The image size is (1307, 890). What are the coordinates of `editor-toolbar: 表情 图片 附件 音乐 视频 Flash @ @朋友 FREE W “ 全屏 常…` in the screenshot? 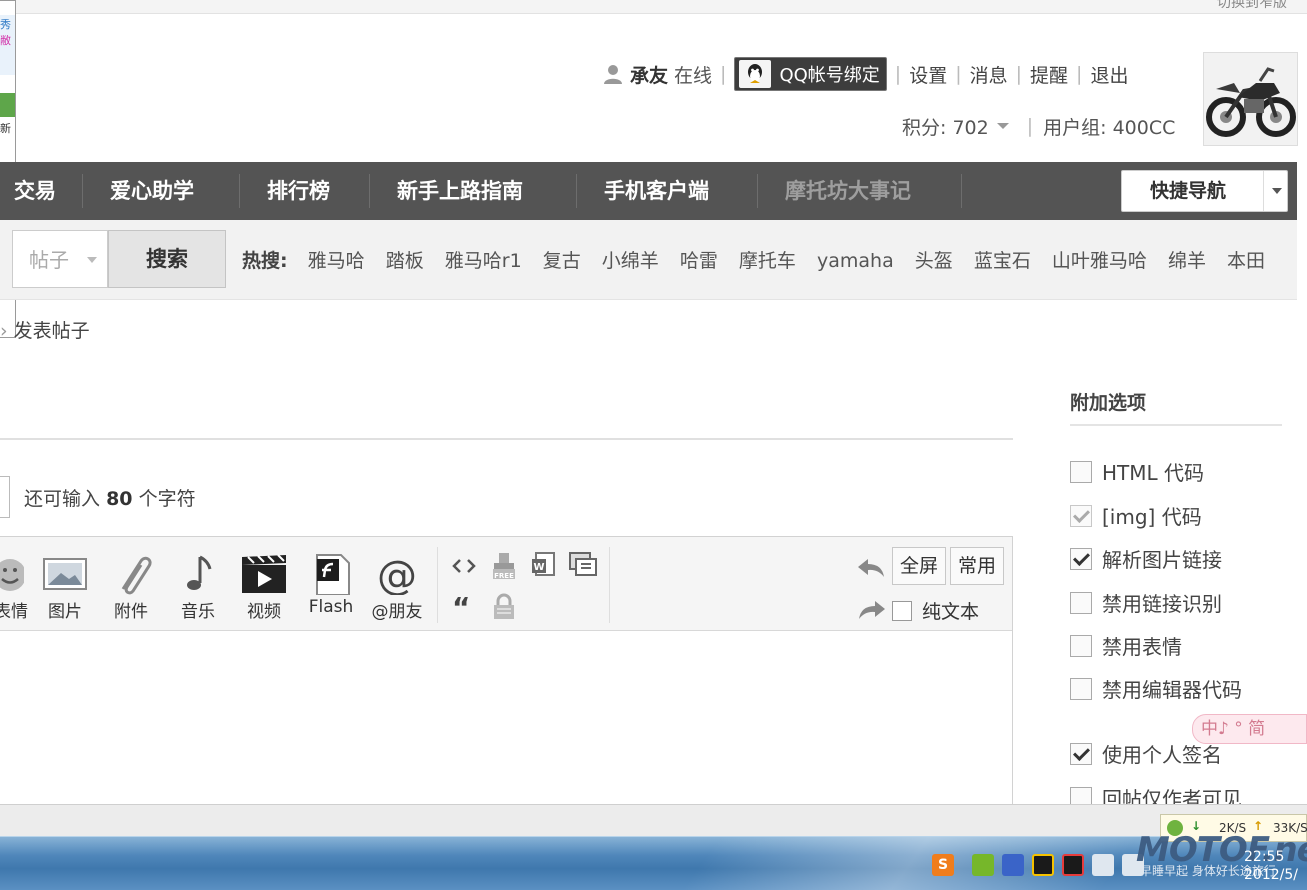 It's located at (506, 584).